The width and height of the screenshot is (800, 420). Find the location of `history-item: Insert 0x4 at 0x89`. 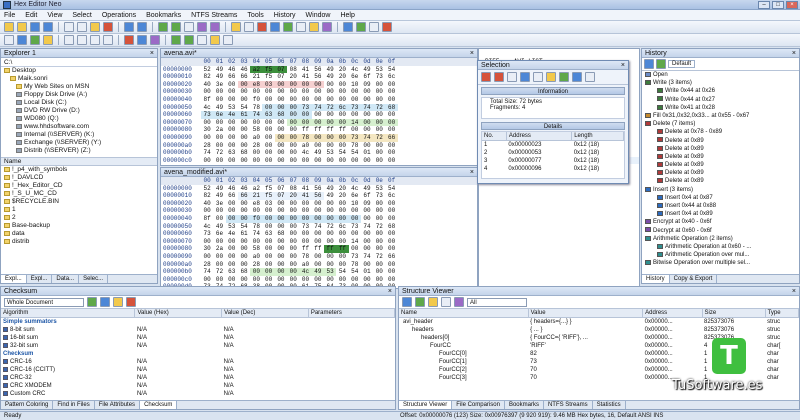

history-item: Insert 0x4 at 0x89 is located at coordinates (722, 214).